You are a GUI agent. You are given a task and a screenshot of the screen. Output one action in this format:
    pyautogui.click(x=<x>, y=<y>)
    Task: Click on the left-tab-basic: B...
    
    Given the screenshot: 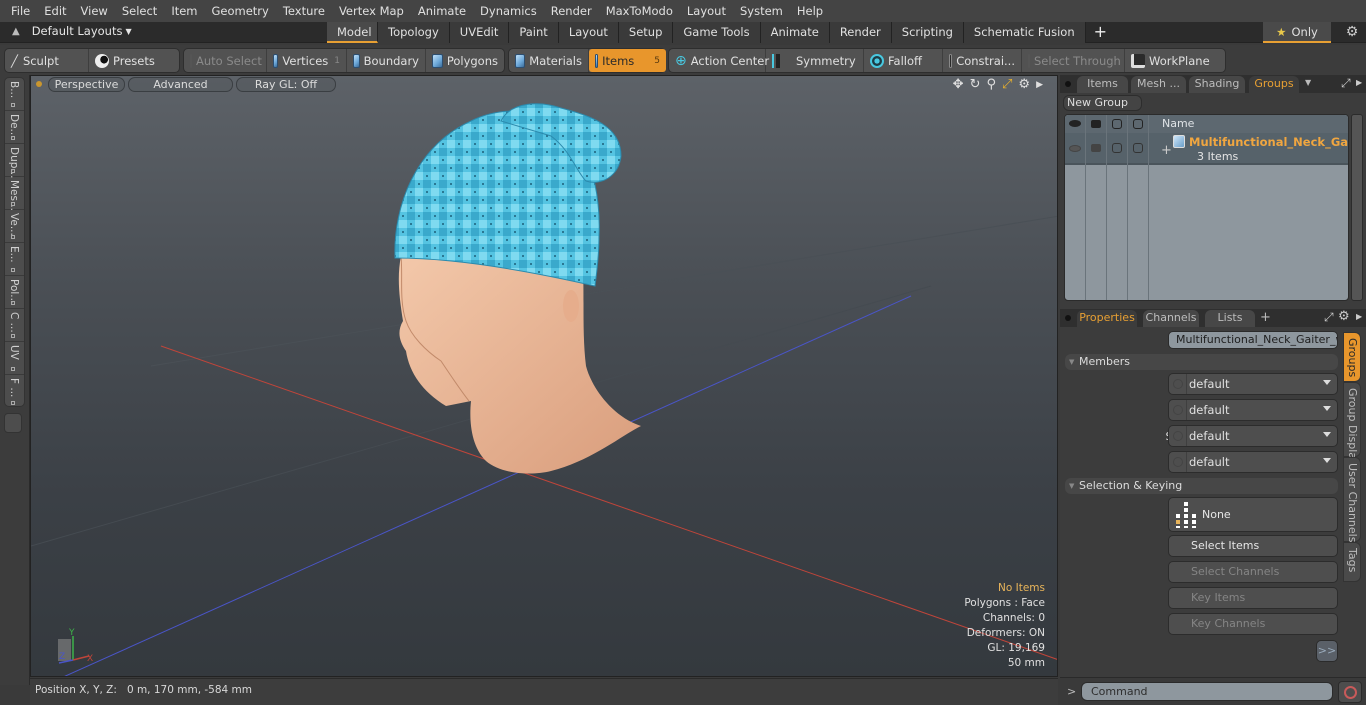 What is the action you would take?
    pyautogui.click(x=14, y=94)
    